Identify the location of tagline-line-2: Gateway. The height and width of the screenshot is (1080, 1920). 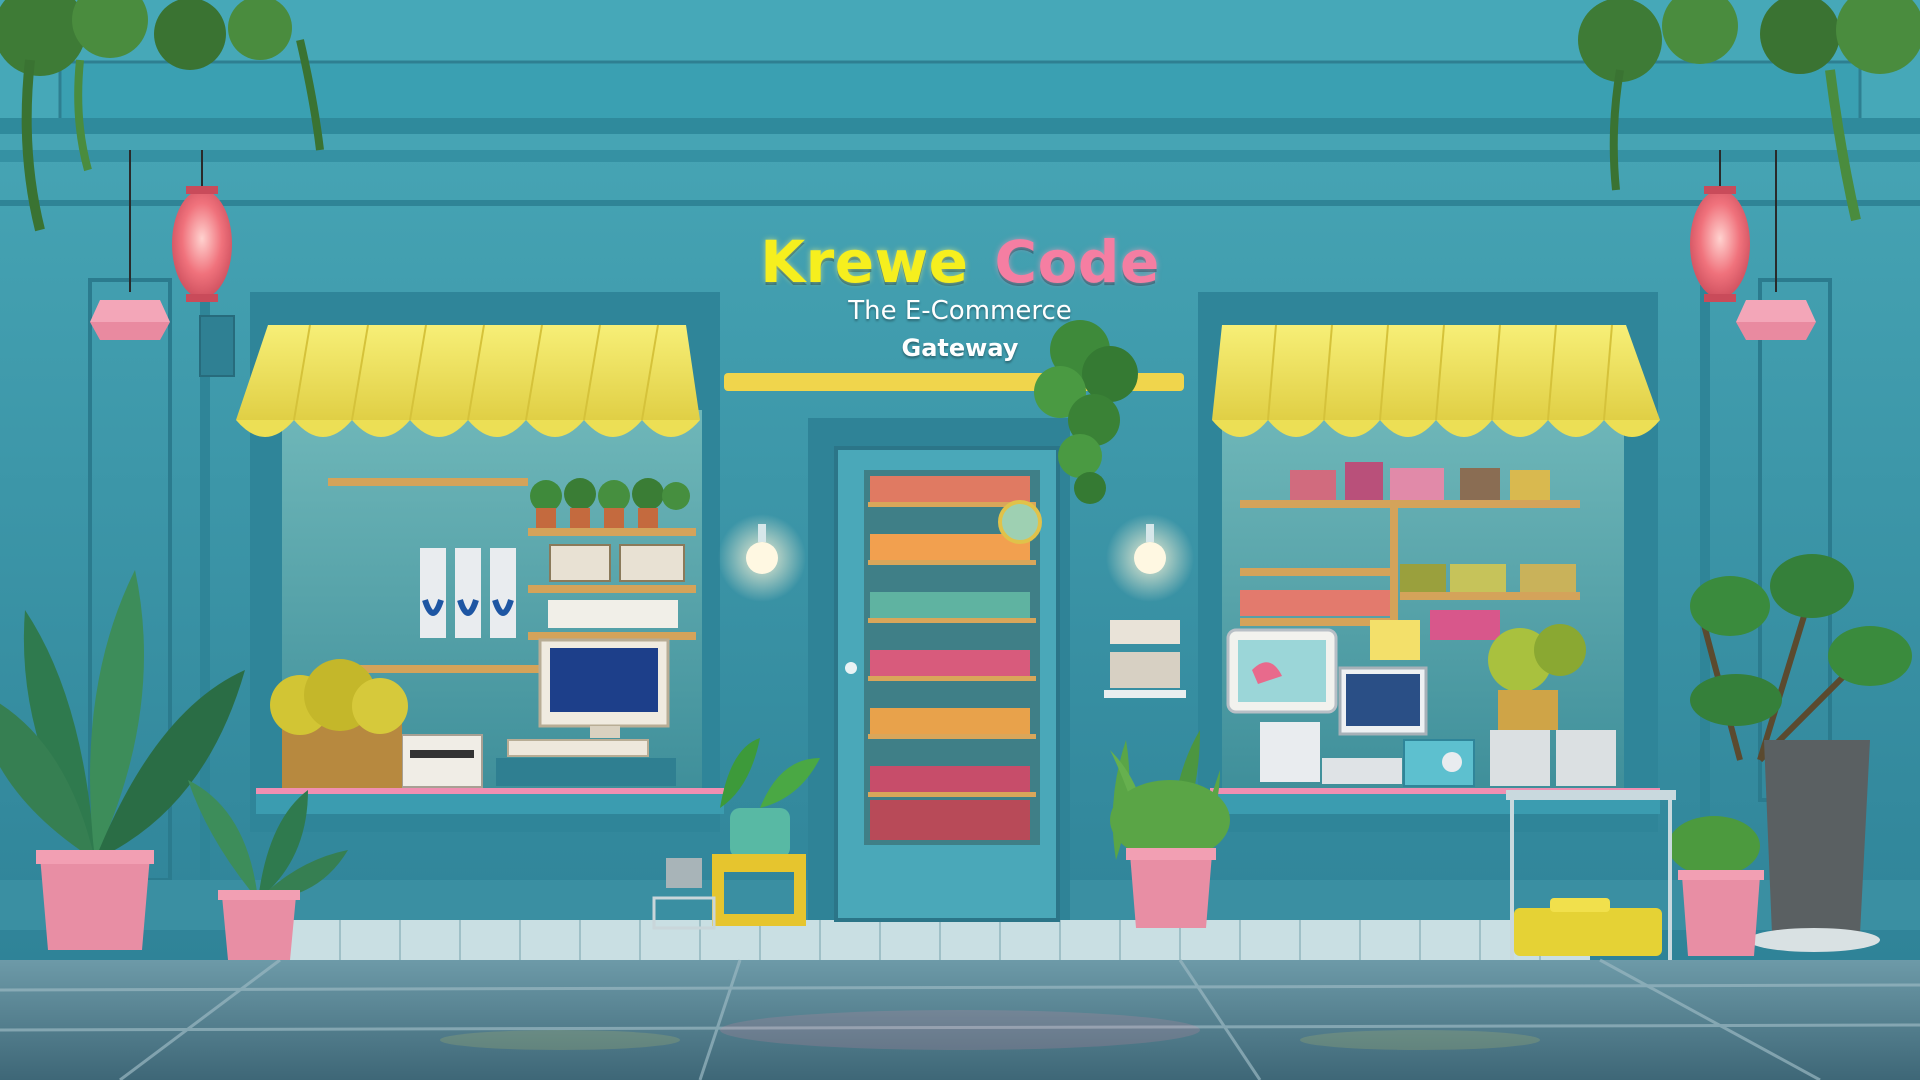
(960, 348).